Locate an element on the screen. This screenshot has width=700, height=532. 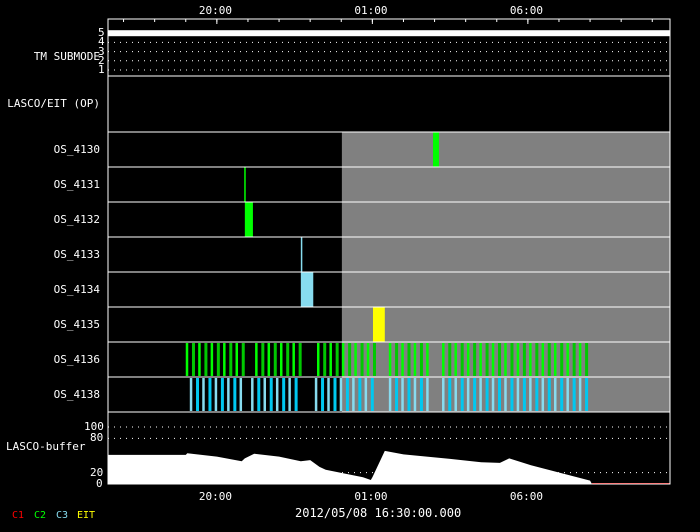
buffer-tick-label: 80 is located at coordinates (97, 438).